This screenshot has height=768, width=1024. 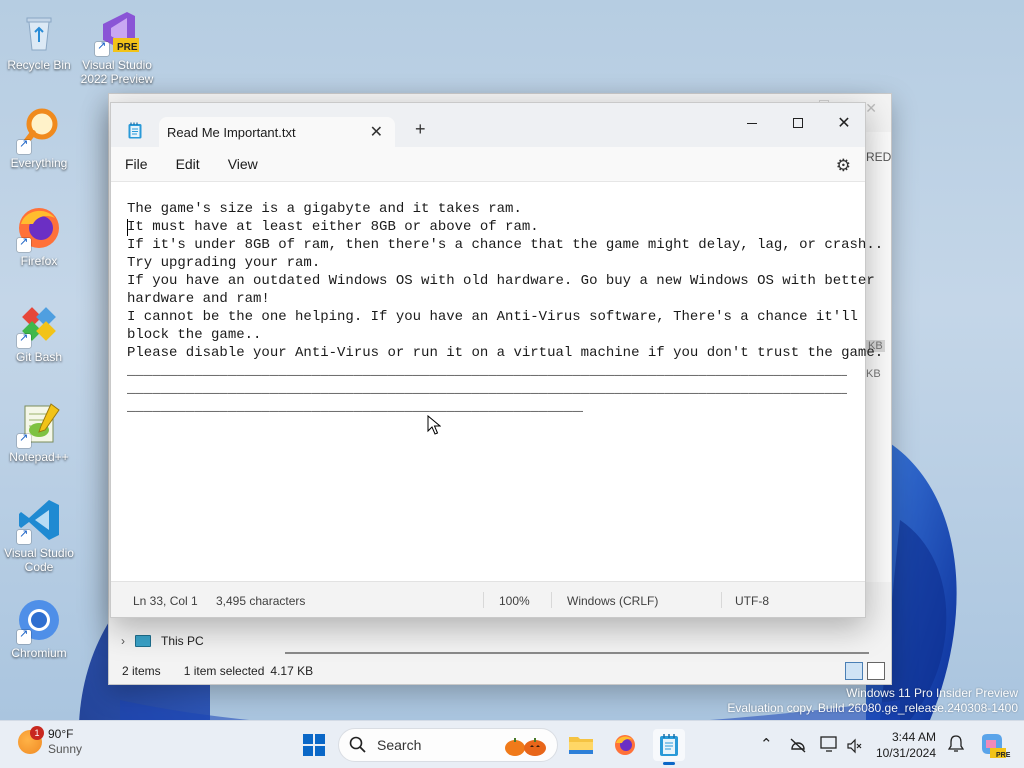 I want to click on text-line: Try upgrading your ram., so click(x=224, y=263).